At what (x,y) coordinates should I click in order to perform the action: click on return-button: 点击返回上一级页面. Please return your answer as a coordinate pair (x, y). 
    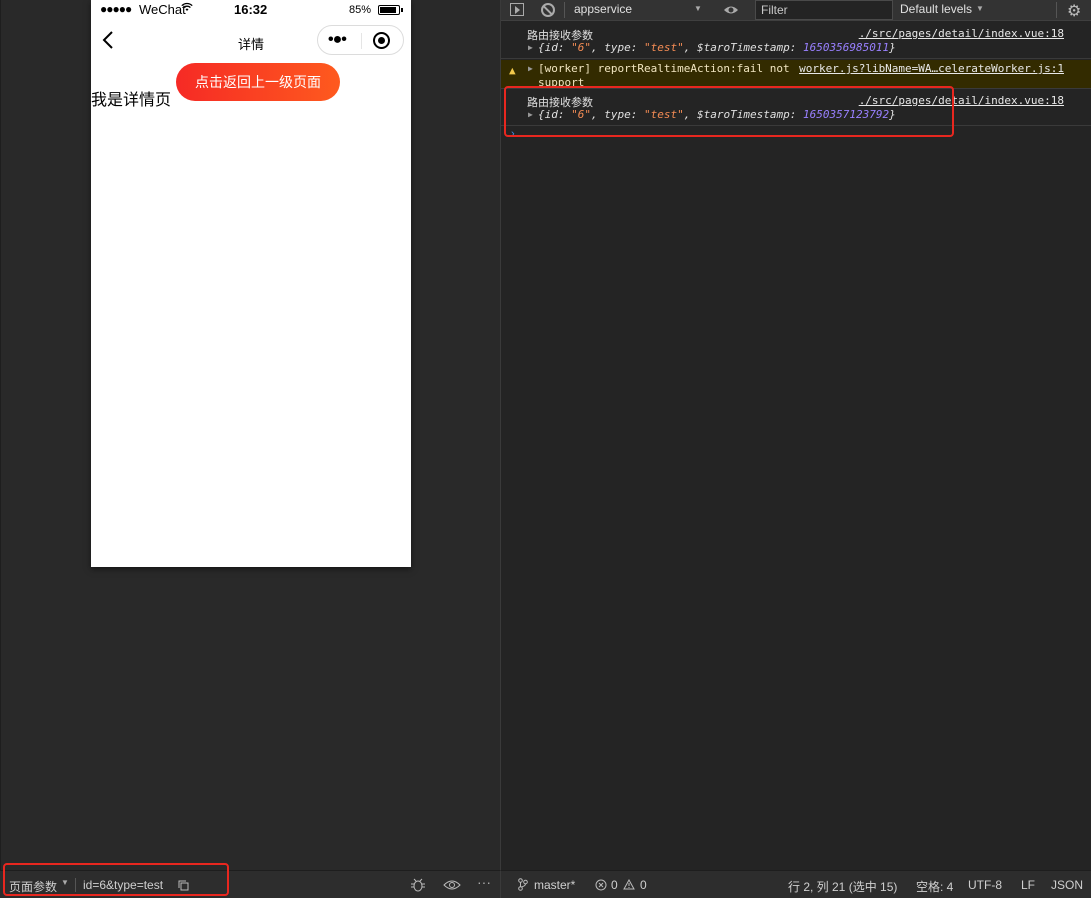
    Looking at the image, I should click on (258, 82).